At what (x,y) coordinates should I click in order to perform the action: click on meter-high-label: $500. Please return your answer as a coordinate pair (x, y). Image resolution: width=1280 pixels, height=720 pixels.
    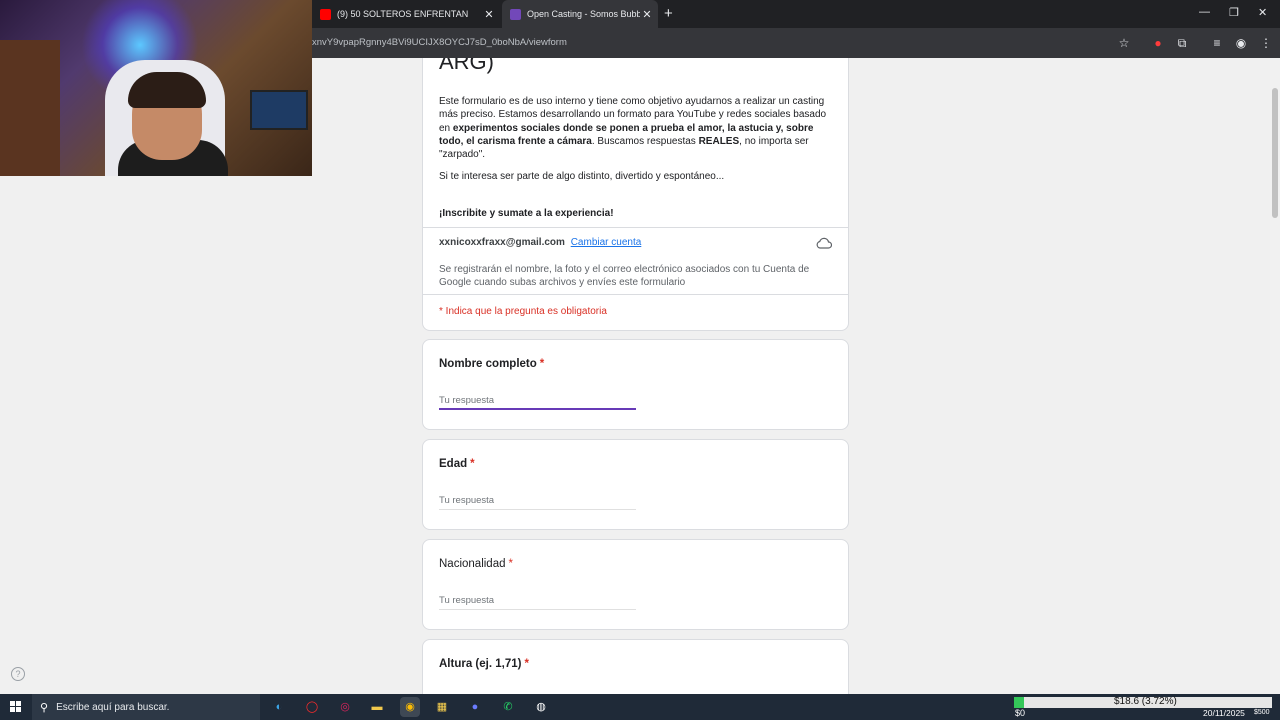
    Looking at the image, I should click on (1262, 712).